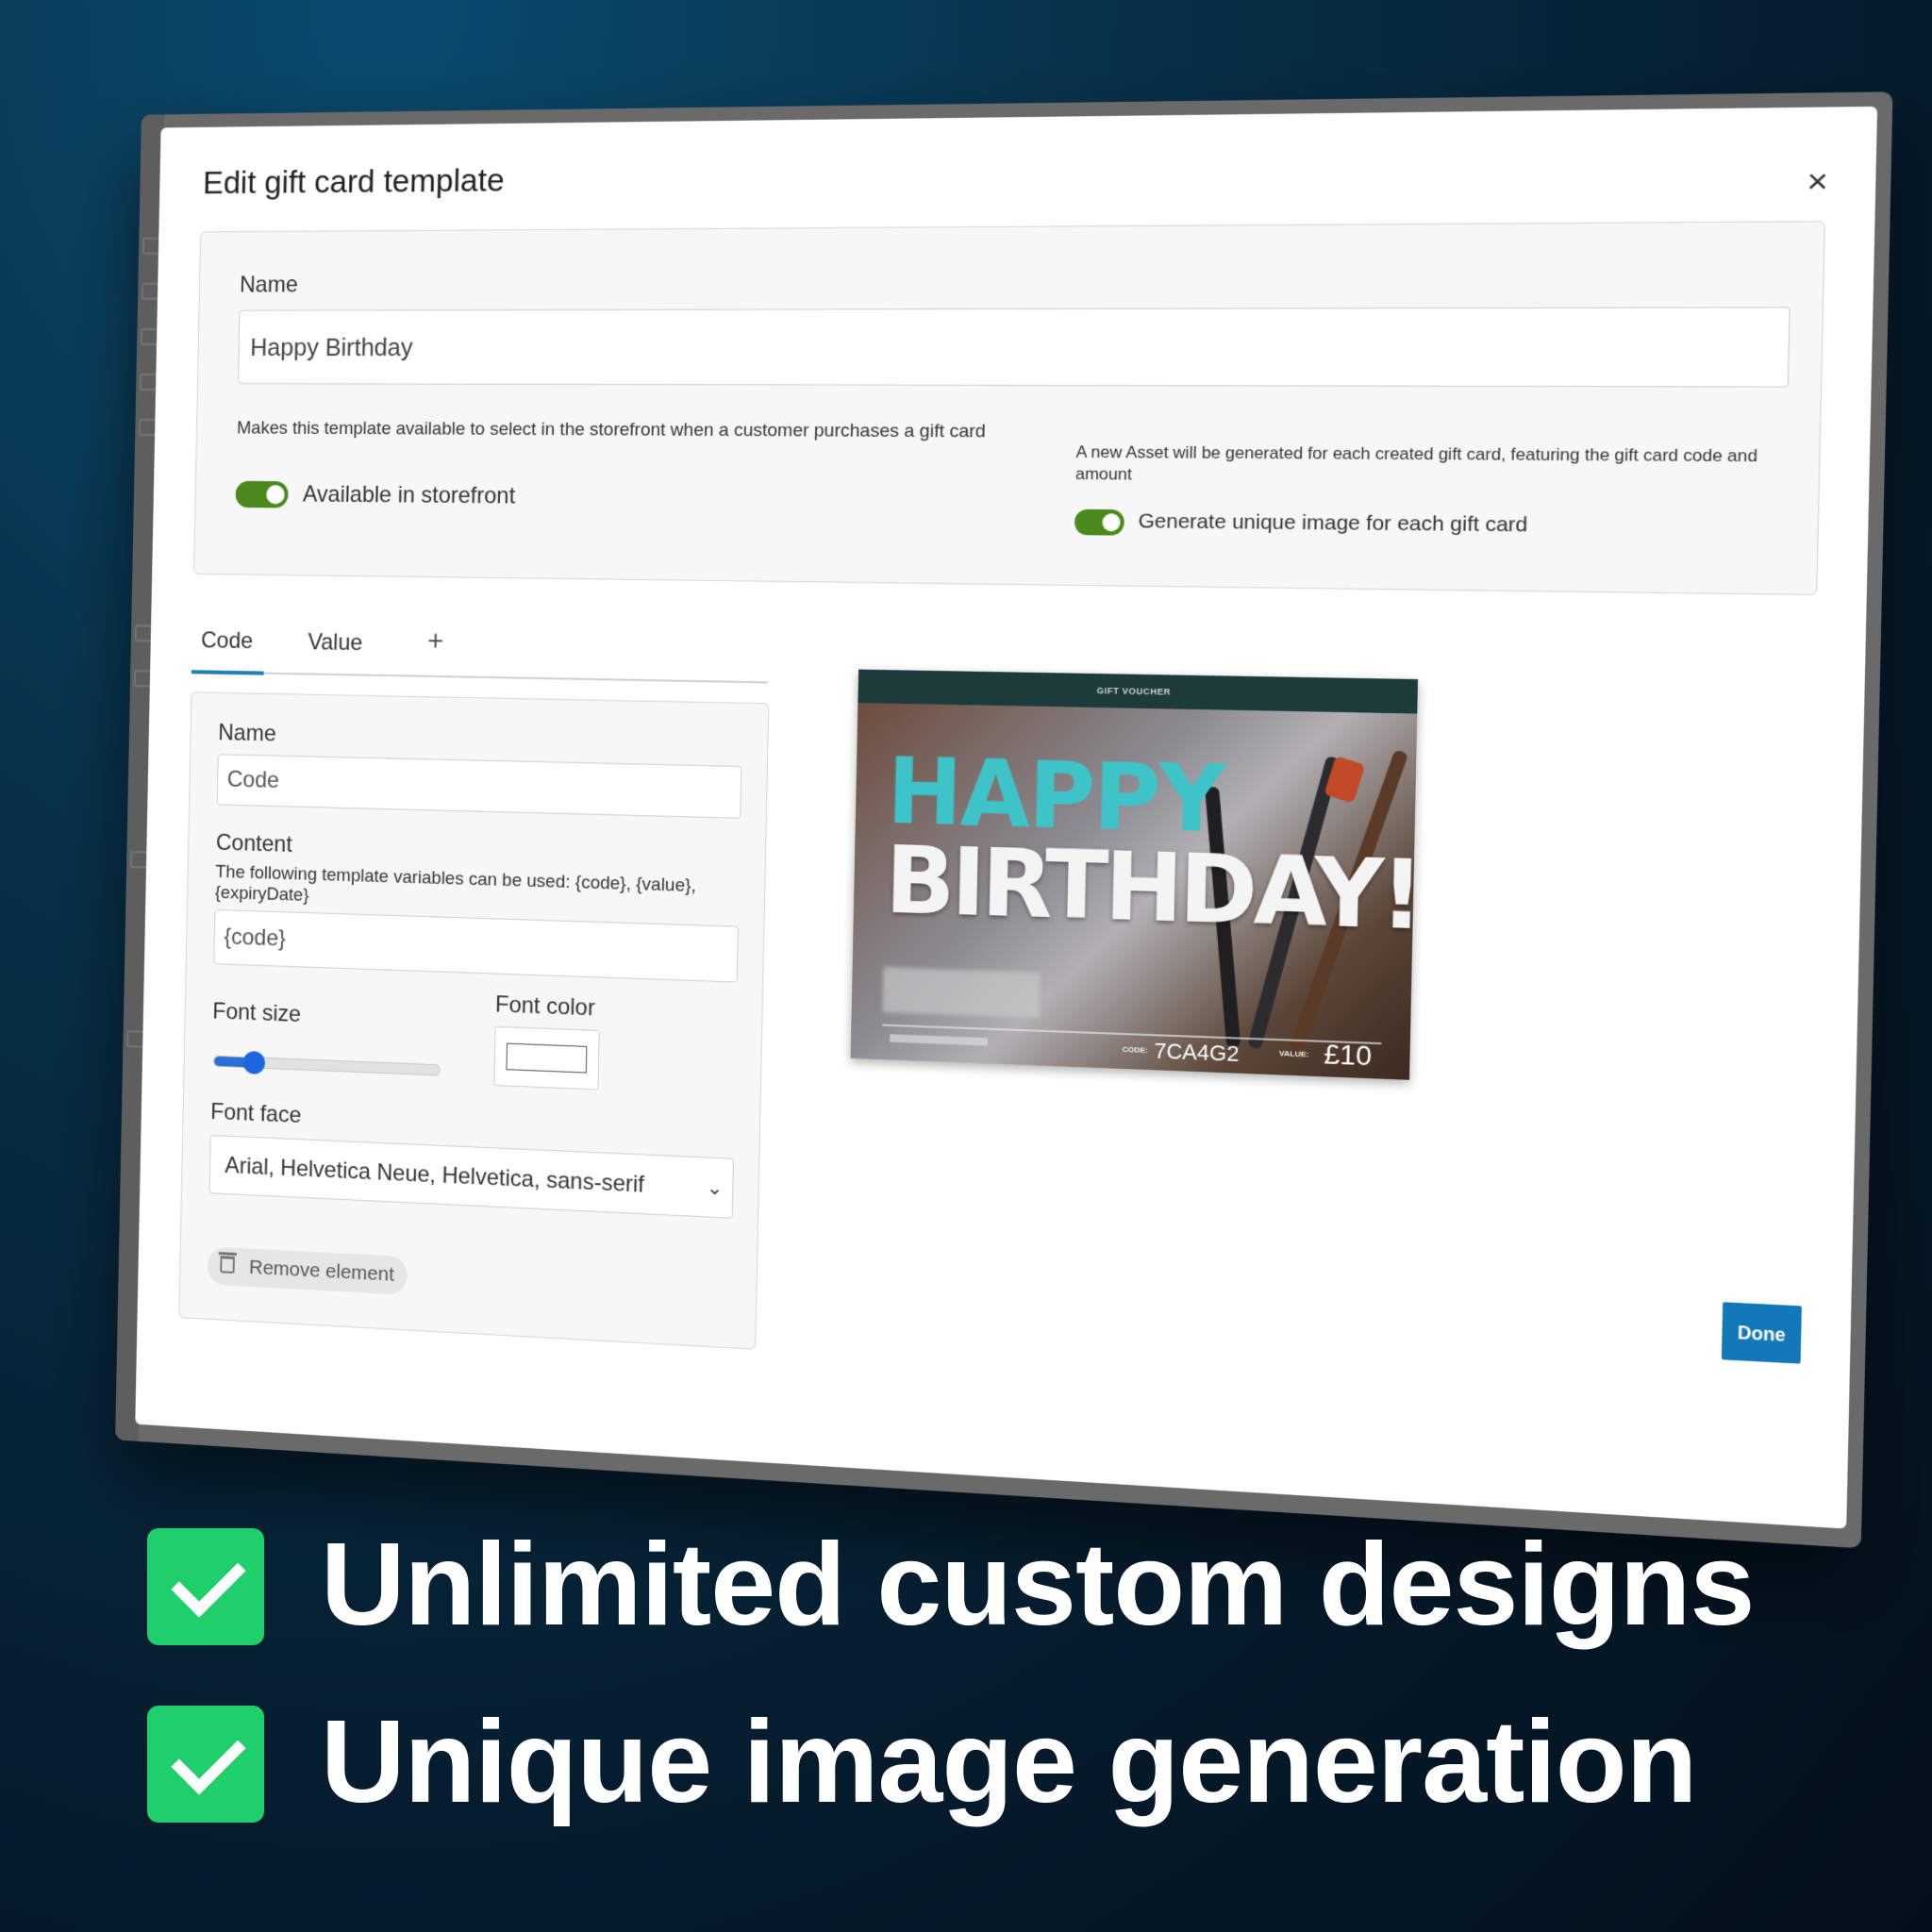 The height and width of the screenshot is (1932, 1932). What do you see at coordinates (435, 642) in the screenshot?
I see `add-element-icon: +` at bounding box center [435, 642].